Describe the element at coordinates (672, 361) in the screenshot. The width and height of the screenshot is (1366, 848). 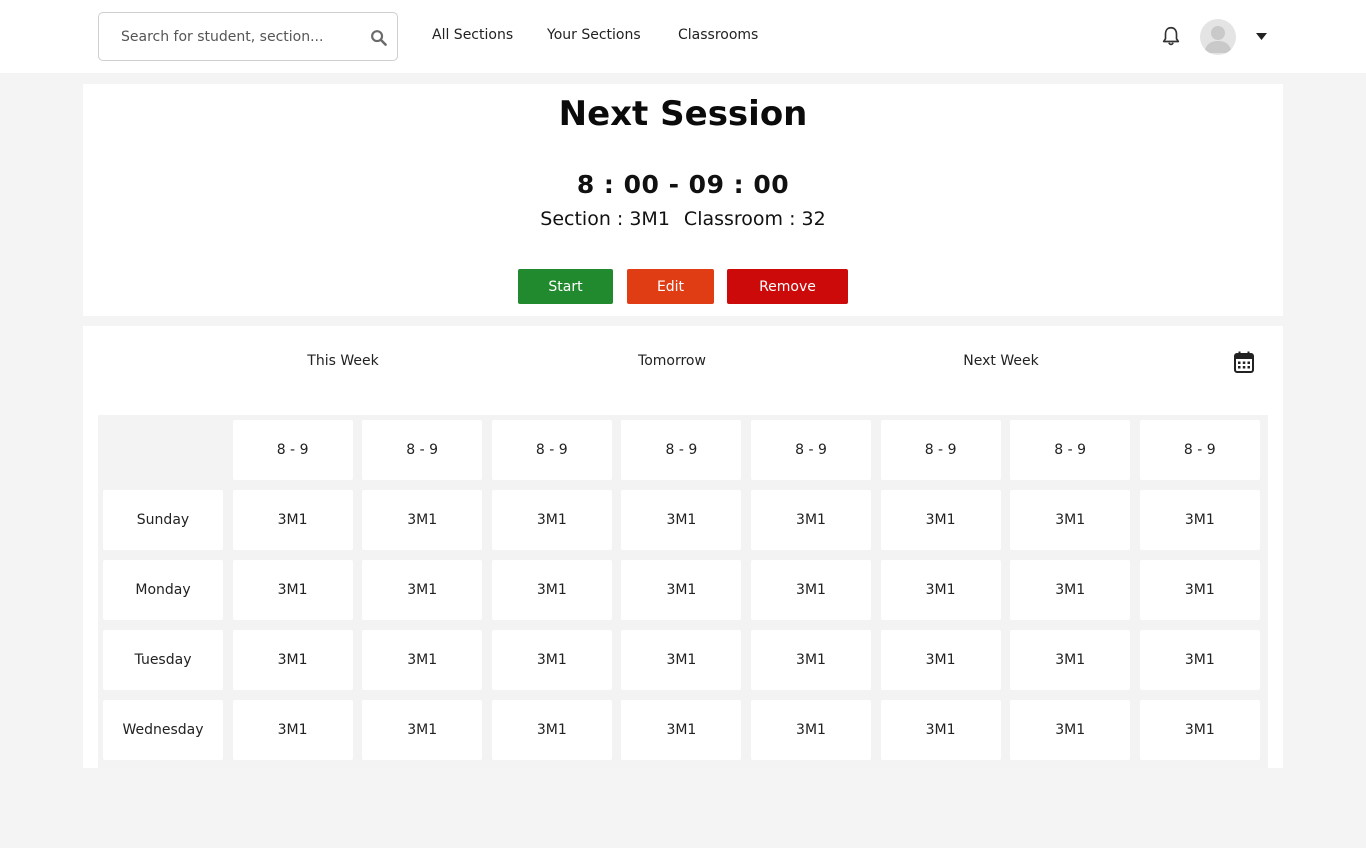
I see `tab-tomorrow: Tomorrow` at that location.